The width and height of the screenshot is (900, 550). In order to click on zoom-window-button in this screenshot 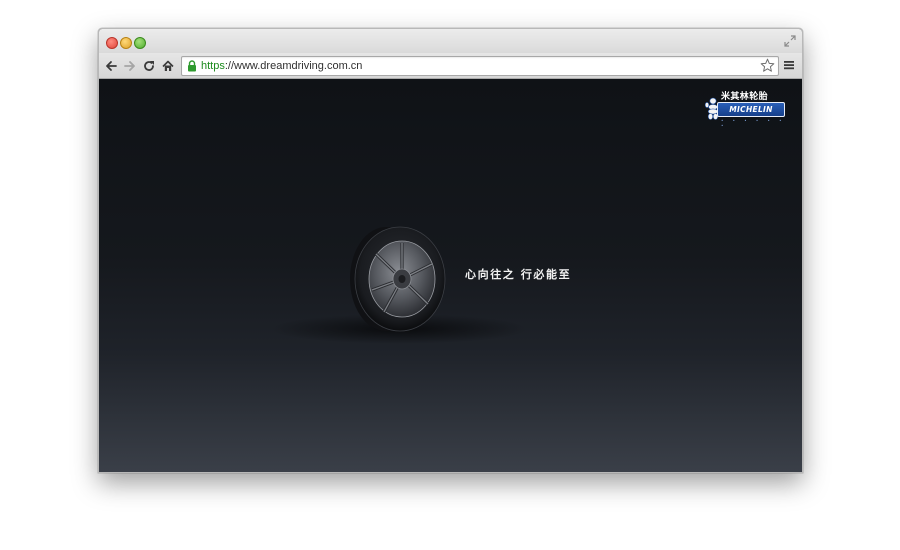, I will do `click(140, 43)`.